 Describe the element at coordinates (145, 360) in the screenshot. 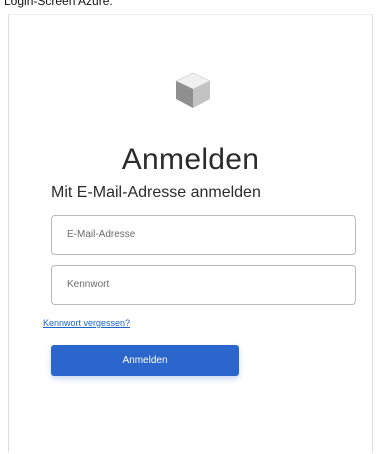

I see `sign-in-button: Anmelden` at that location.